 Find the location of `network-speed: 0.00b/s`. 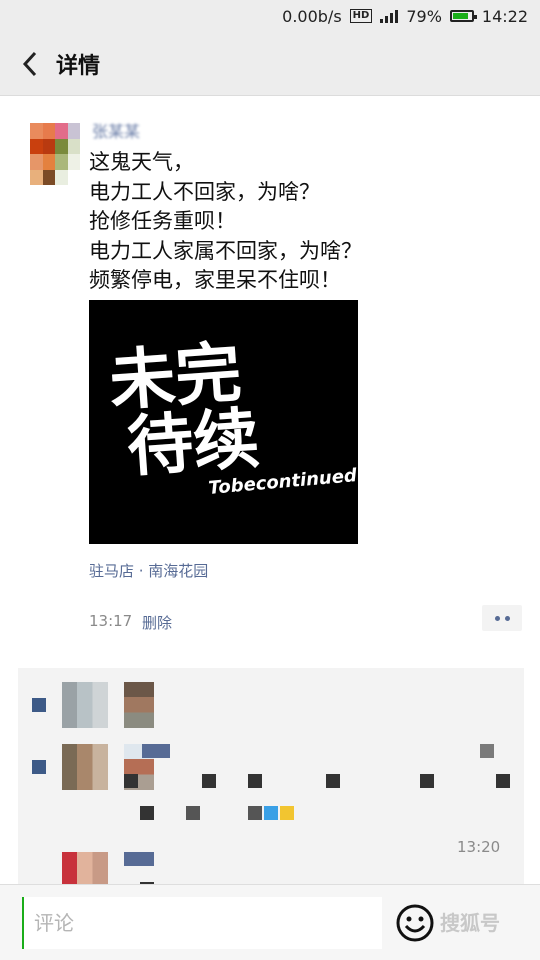

network-speed: 0.00b/s is located at coordinates (312, 16).